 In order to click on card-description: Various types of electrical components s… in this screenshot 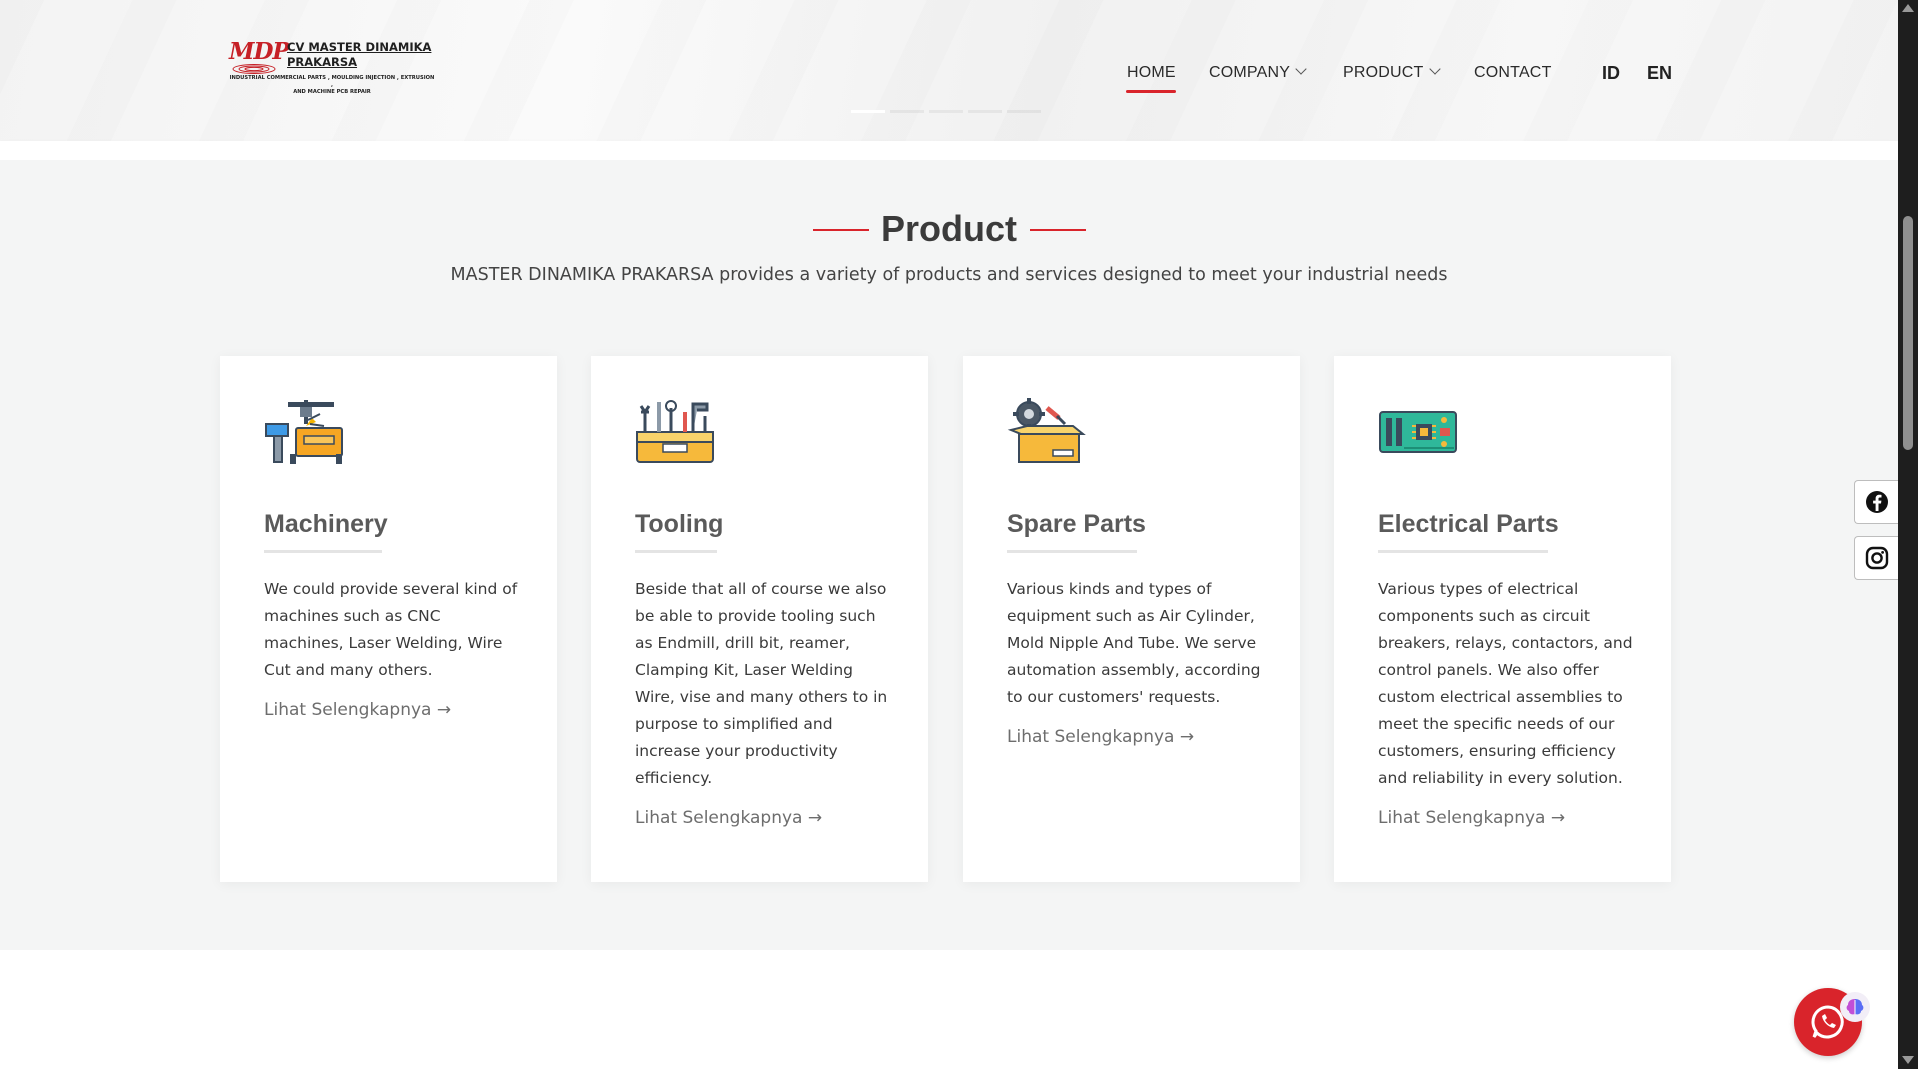, I will do `click(1505, 683)`.